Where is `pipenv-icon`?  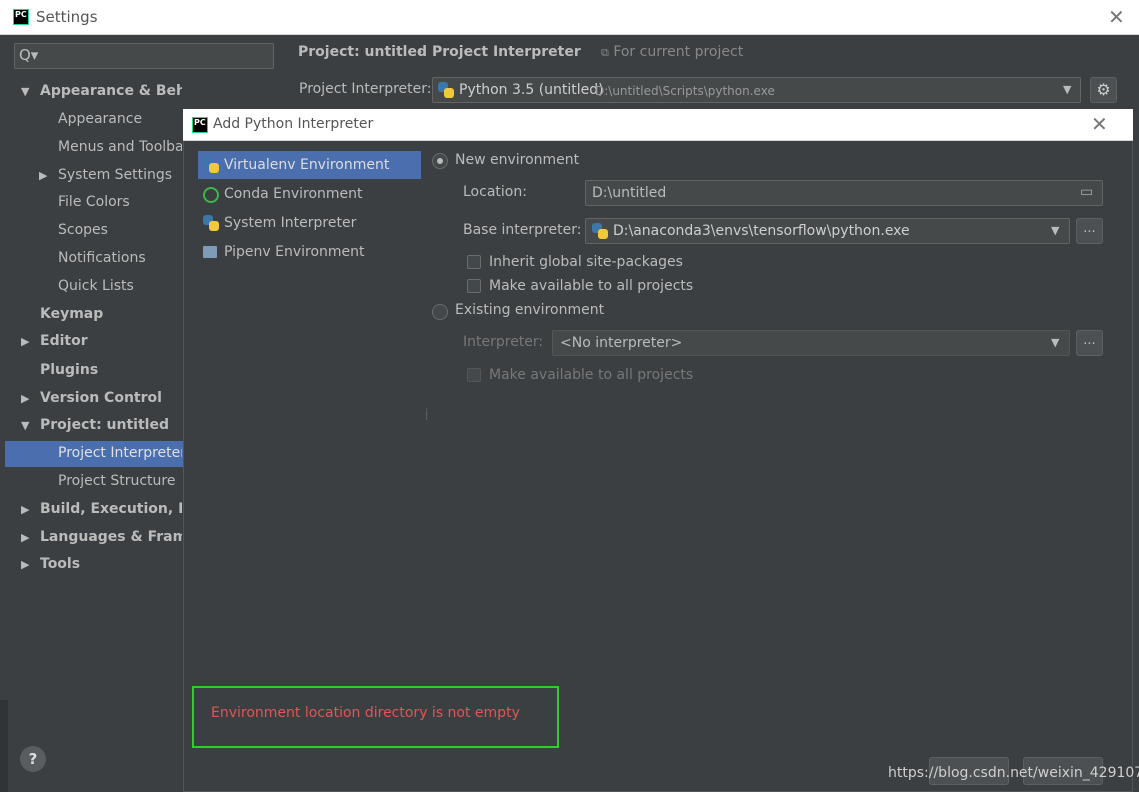 pipenv-icon is located at coordinates (210, 252).